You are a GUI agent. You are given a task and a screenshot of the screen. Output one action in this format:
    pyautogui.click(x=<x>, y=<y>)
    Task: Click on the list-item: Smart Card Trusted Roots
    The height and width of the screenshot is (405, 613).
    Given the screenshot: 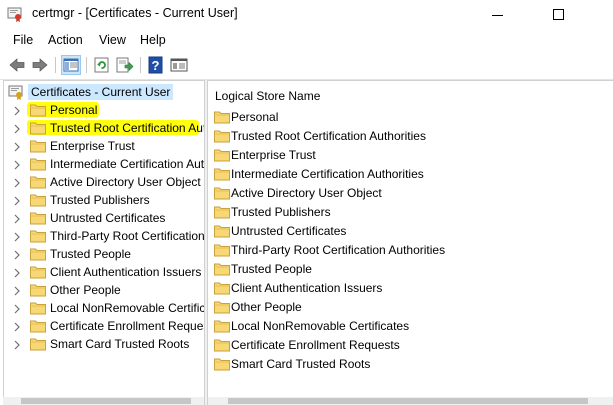 What is the action you would take?
    pyautogui.click(x=412, y=364)
    